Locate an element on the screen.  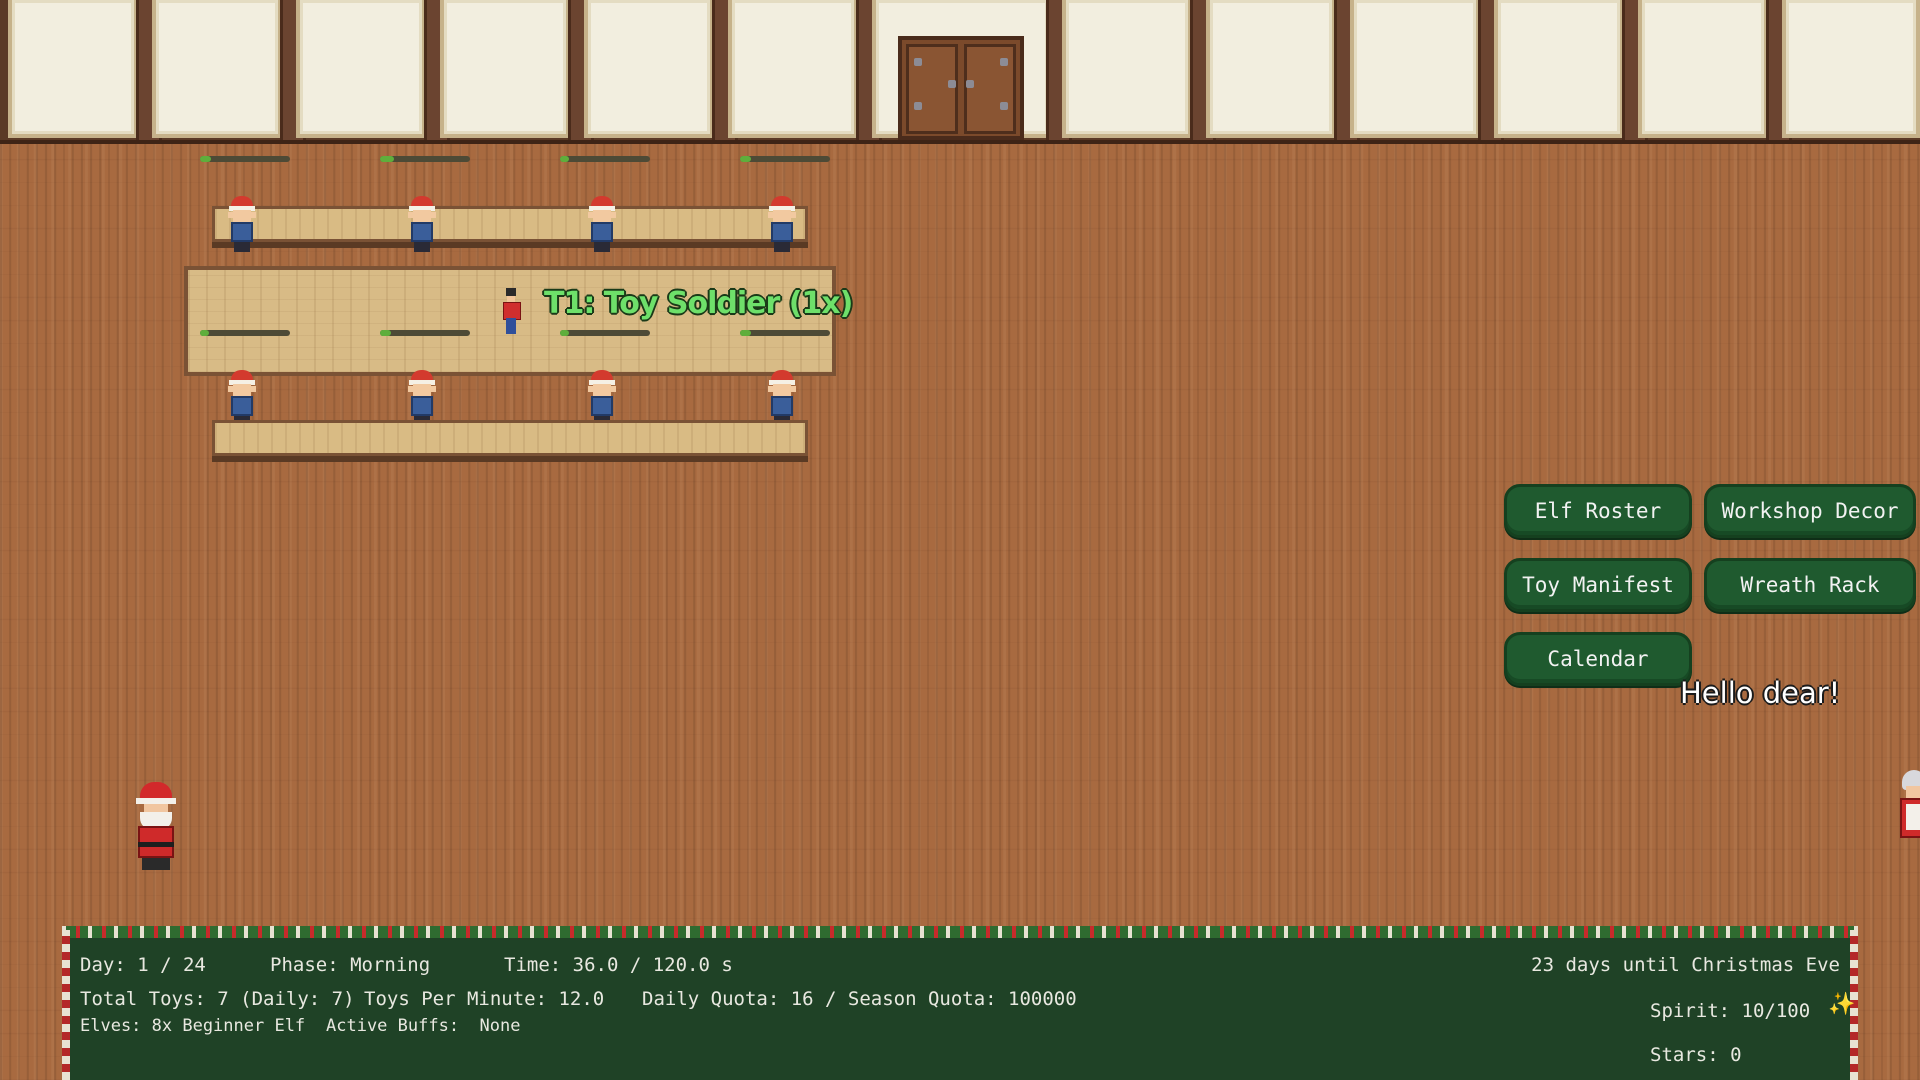
mrs-claus-character is located at coordinates (1909, 810).